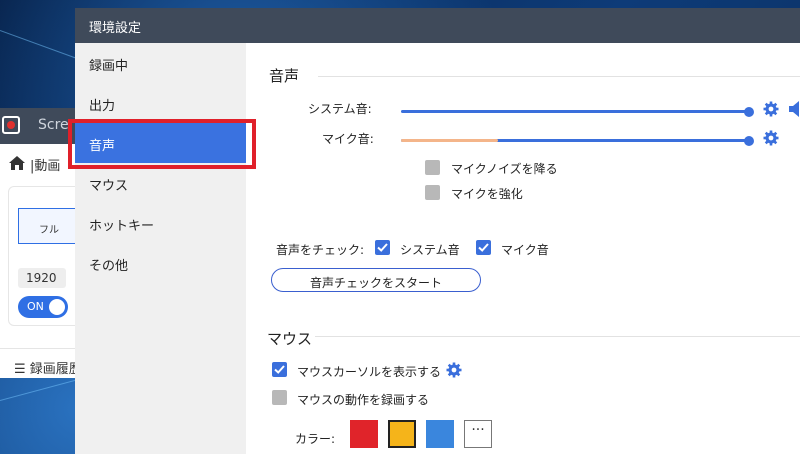 The width and height of the screenshot is (800, 454). I want to click on home-icon, so click(17, 163).